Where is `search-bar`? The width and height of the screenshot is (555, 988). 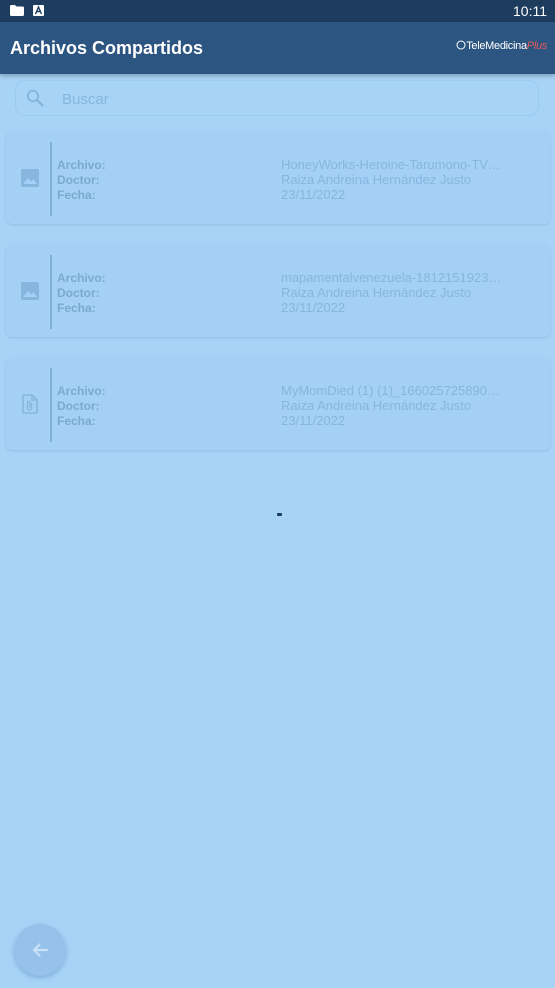 search-bar is located at coordinates (277, 98).